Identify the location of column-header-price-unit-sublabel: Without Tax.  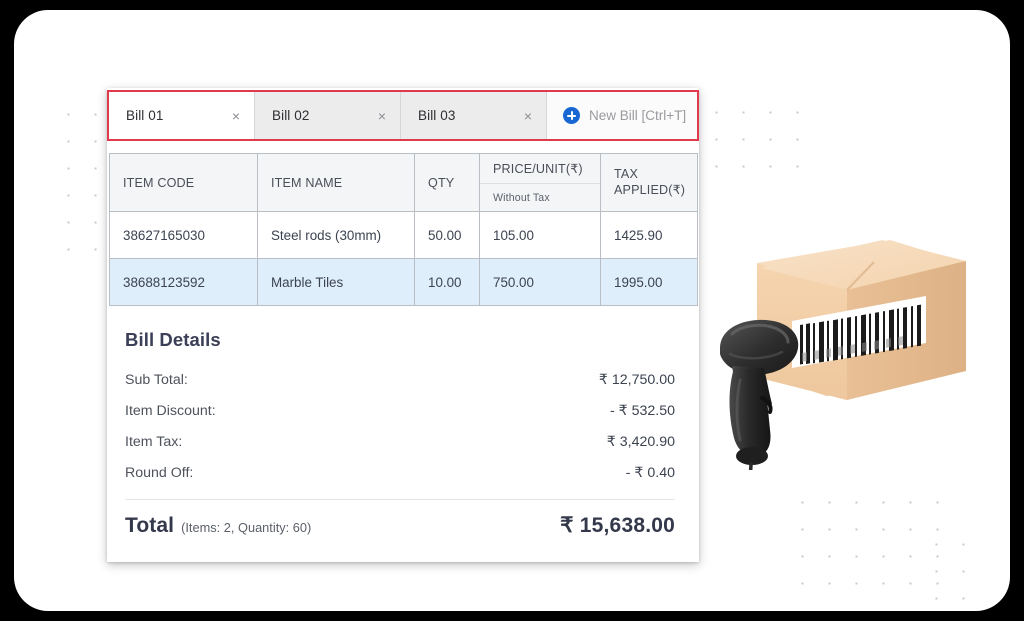
(521, 197).